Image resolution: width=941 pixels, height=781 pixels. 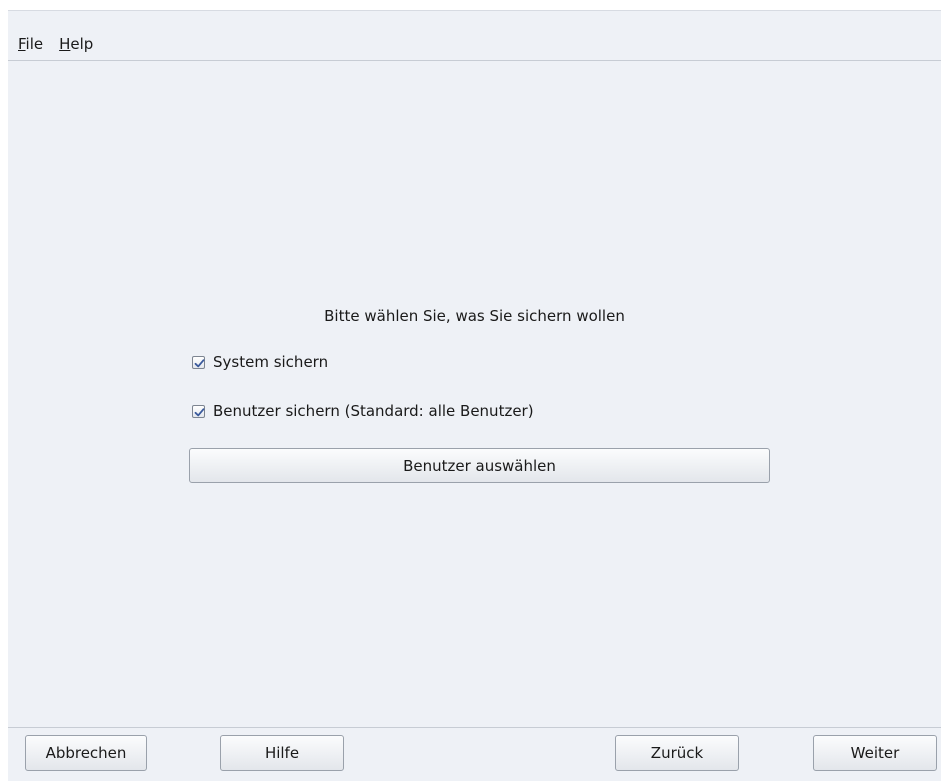 I want to click on menu-file: File, so click(x=30, y=44).